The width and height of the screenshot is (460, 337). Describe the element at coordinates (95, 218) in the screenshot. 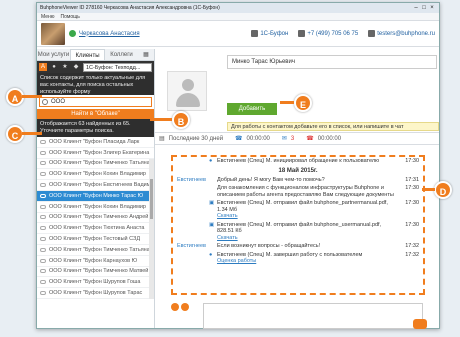

I see `contact-item: ООО Клиент "Буфон Тимченко Андрей` at that location.